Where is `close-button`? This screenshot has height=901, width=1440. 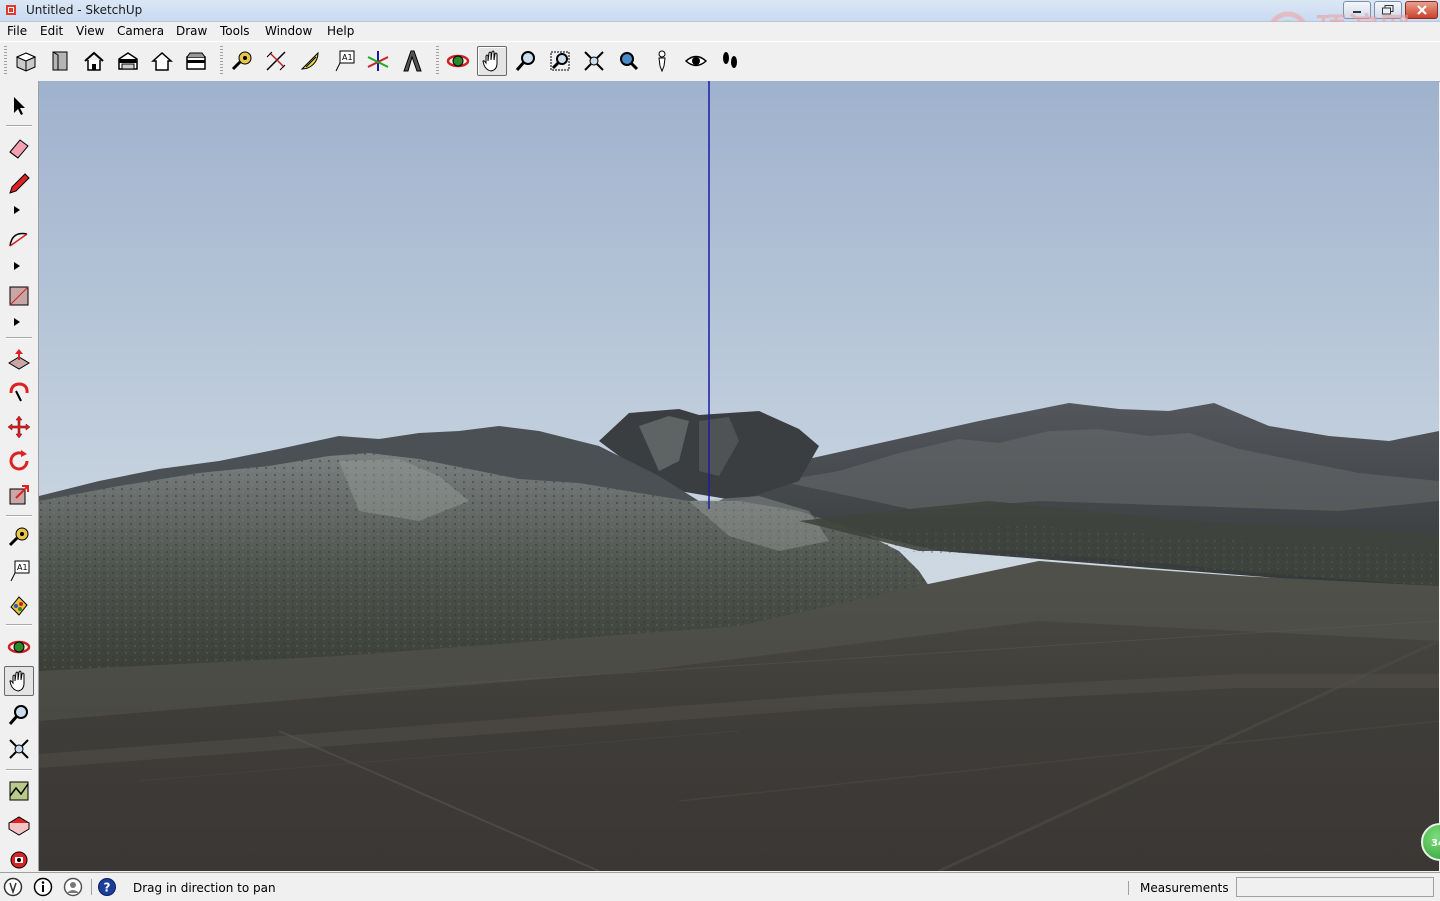 close-button is located at coordinates (1421, 10).